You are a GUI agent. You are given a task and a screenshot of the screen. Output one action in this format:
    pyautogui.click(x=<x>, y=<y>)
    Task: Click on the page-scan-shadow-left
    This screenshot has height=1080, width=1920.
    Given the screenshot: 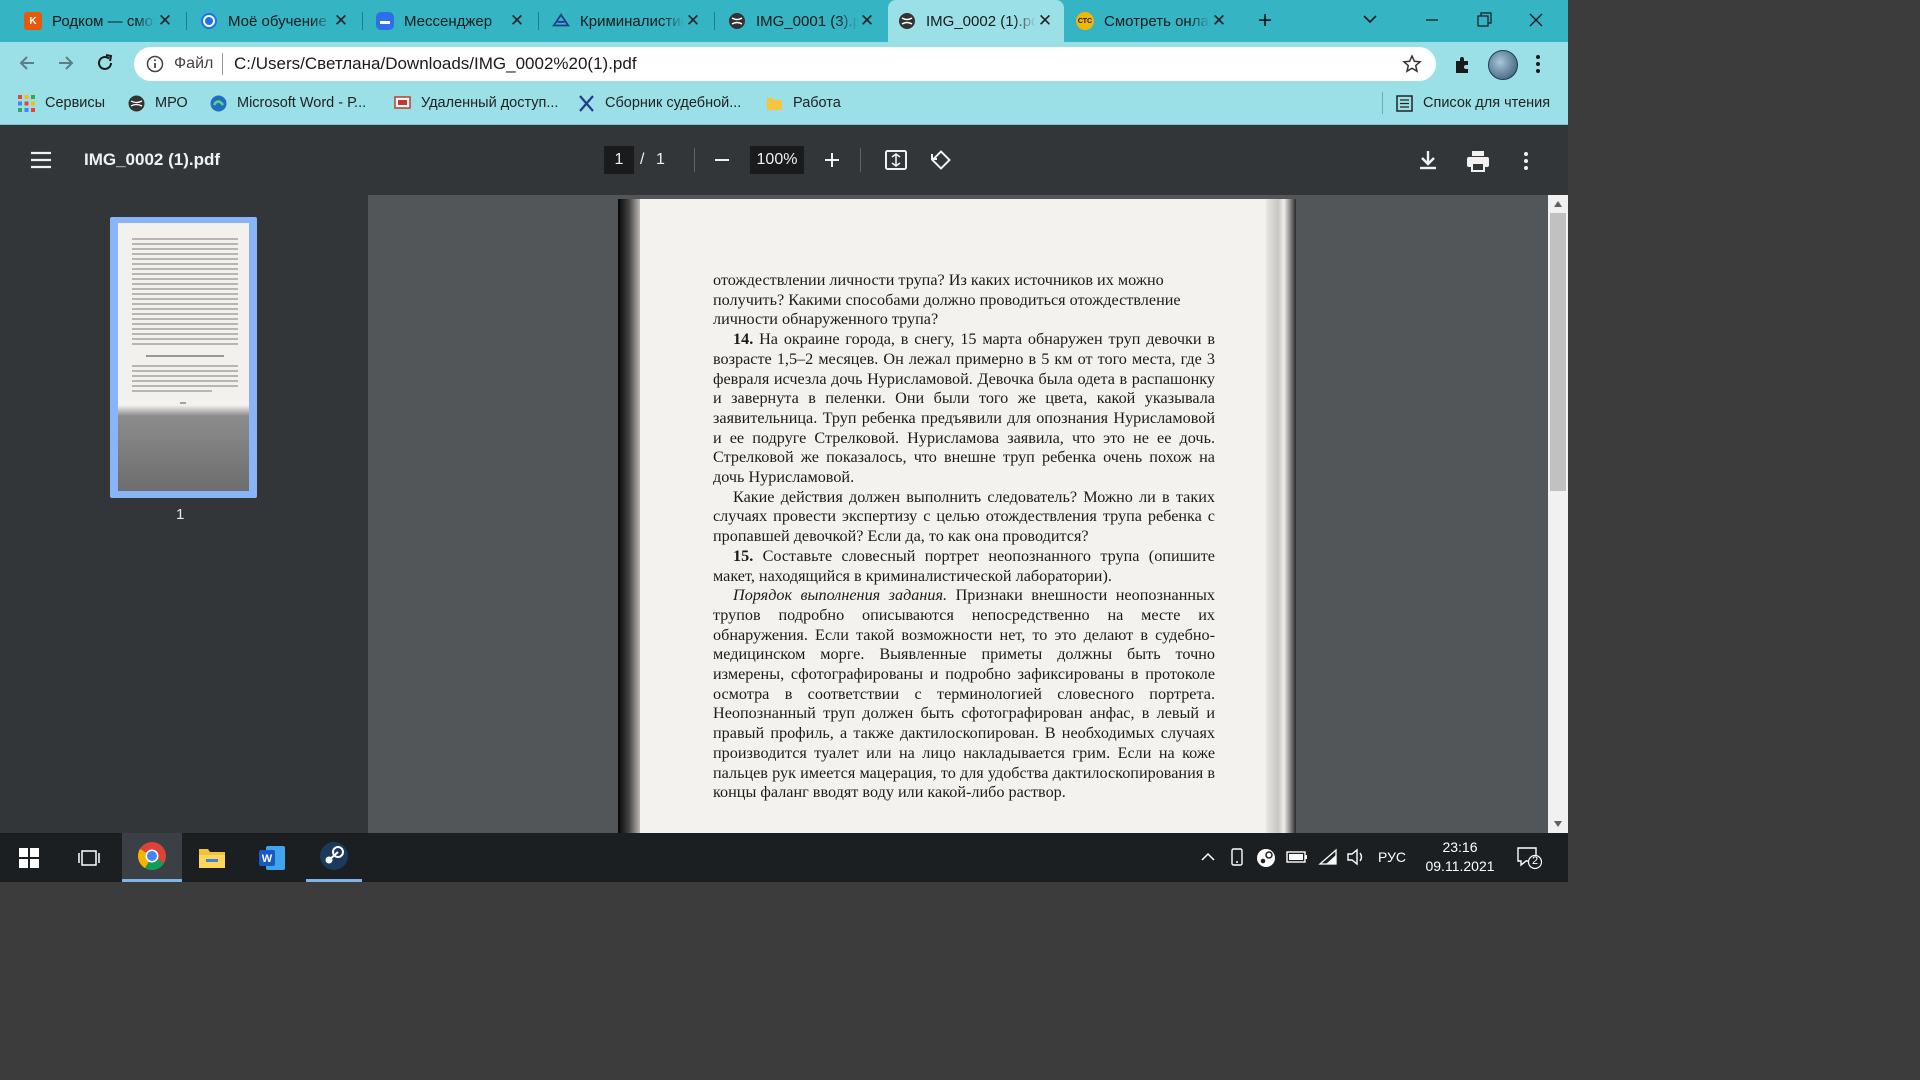 What is the action you would take?
    pyautogui.click(x=629, y=516)
    